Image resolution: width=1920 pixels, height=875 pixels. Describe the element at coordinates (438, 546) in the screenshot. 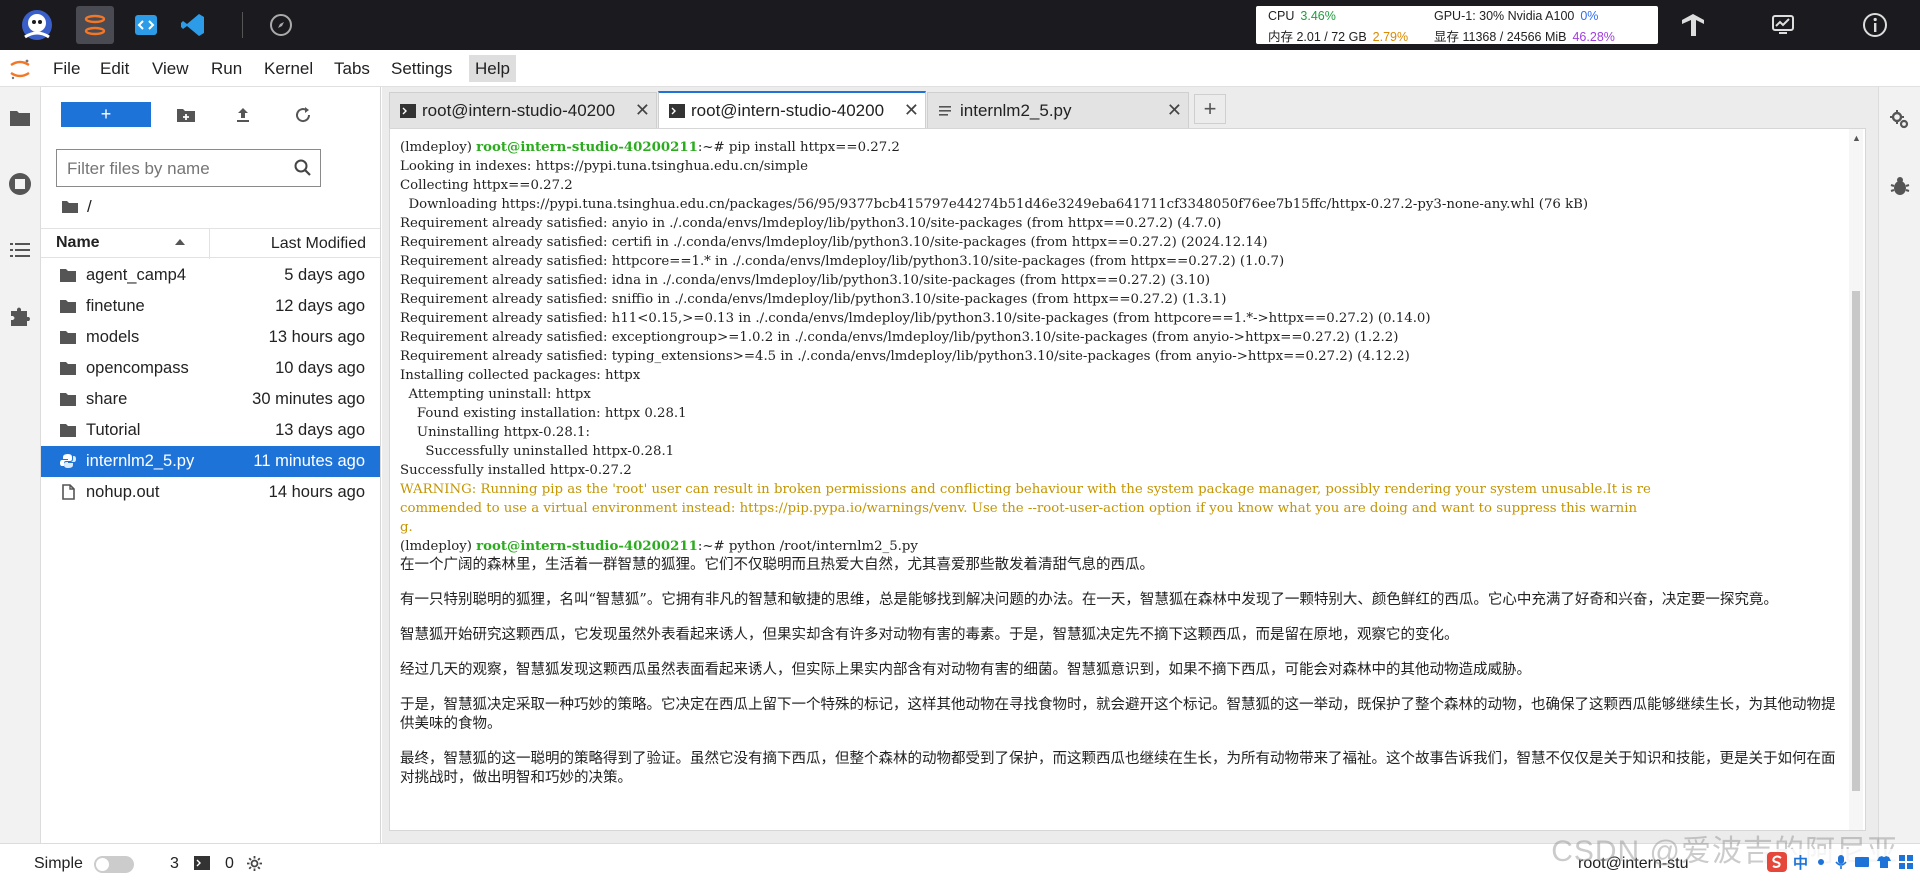

I see `conda-env: (lmdeploy)` at that location.